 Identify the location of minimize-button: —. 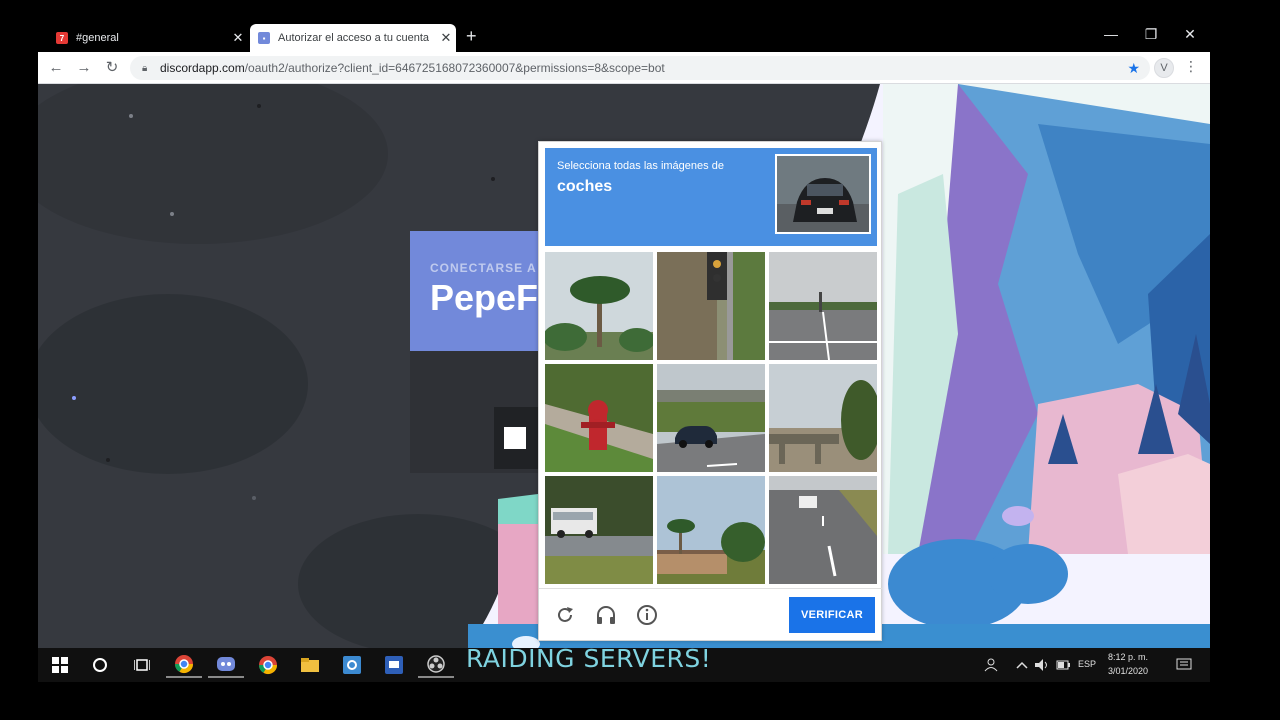
(1111, 34).